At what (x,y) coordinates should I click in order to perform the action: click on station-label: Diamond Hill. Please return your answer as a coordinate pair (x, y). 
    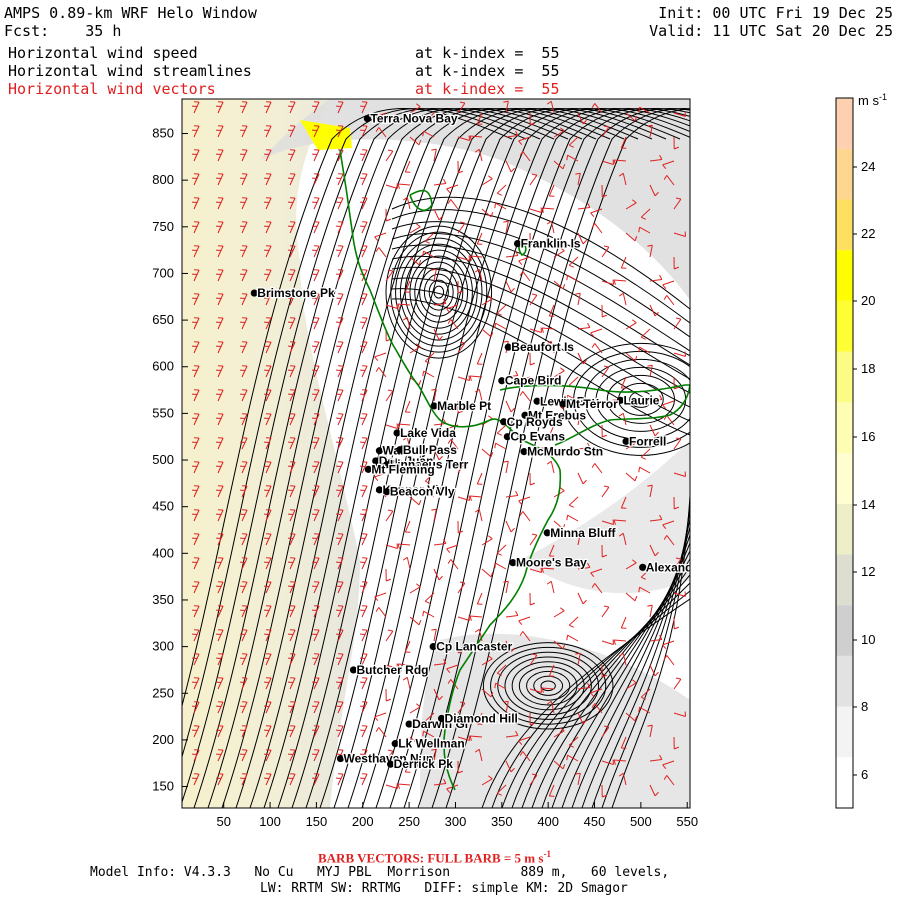
    Looking at the image, I should click on (481, 718).